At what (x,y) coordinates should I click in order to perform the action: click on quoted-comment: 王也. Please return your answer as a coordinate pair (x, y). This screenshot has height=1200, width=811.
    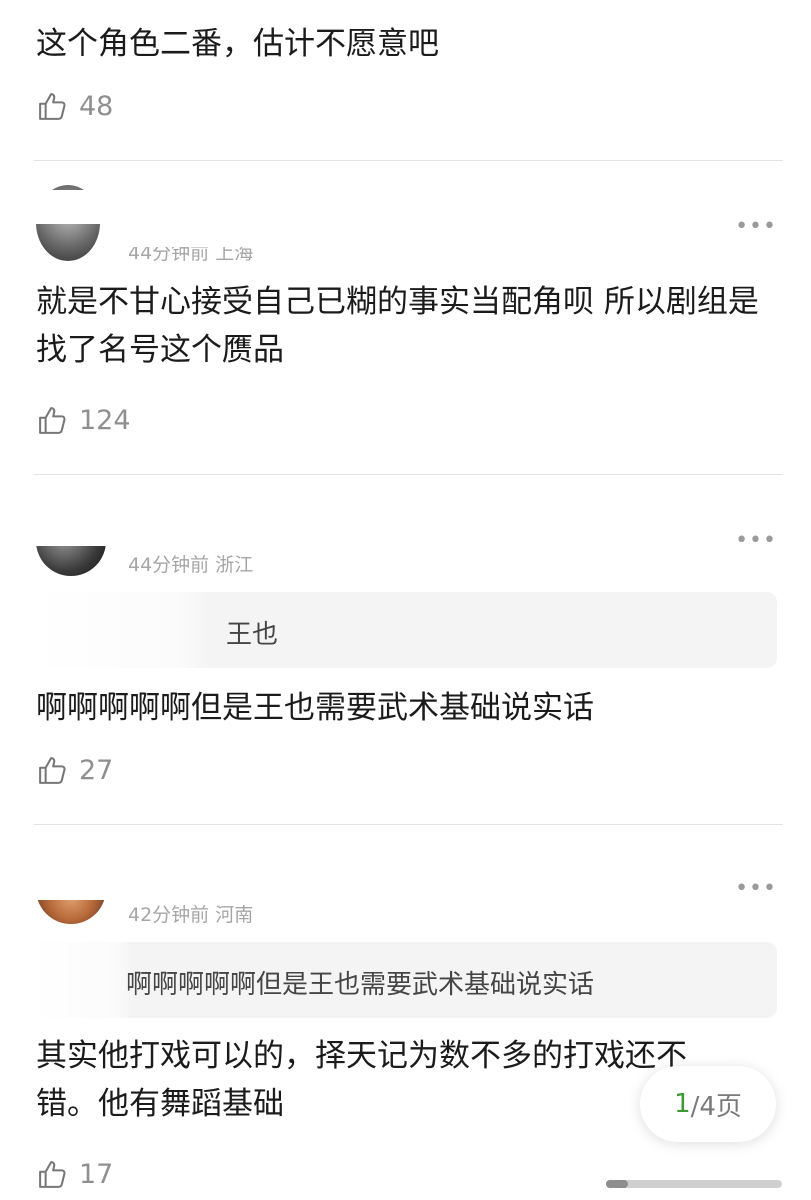
    Looking at the image, I should click on (405, 630).